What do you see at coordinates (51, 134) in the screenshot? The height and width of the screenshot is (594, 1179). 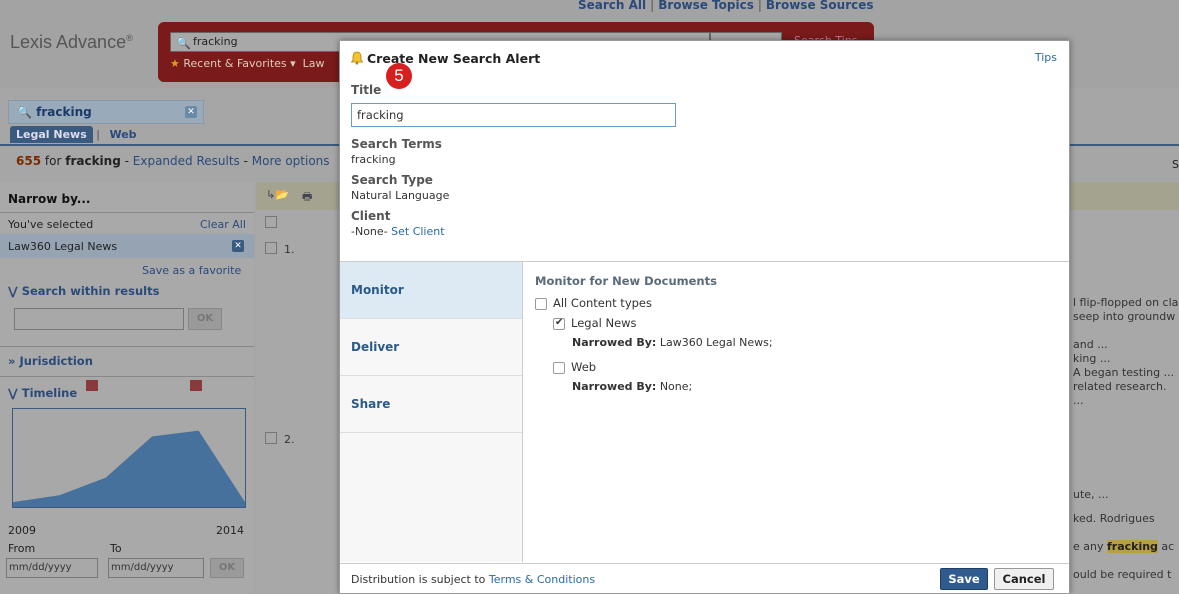 I see `tab-legal-news: Legal News` at bounding box center [51, 134].